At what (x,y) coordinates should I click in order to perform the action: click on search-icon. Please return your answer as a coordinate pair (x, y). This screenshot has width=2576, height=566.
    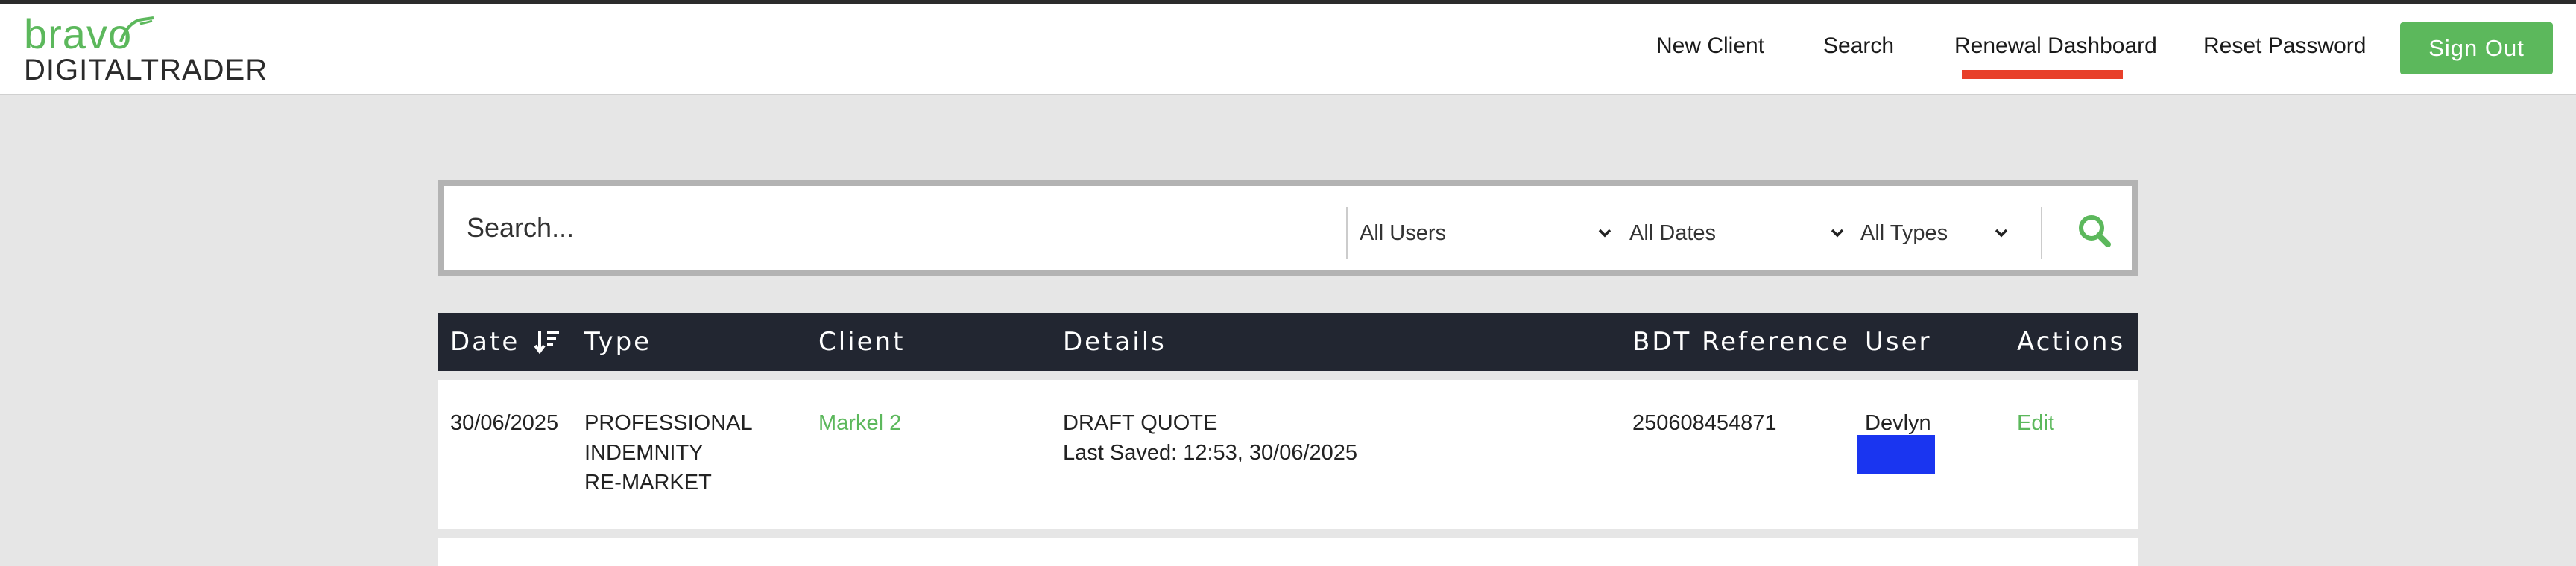
    Looking at the image, I should click on (2095, 232).